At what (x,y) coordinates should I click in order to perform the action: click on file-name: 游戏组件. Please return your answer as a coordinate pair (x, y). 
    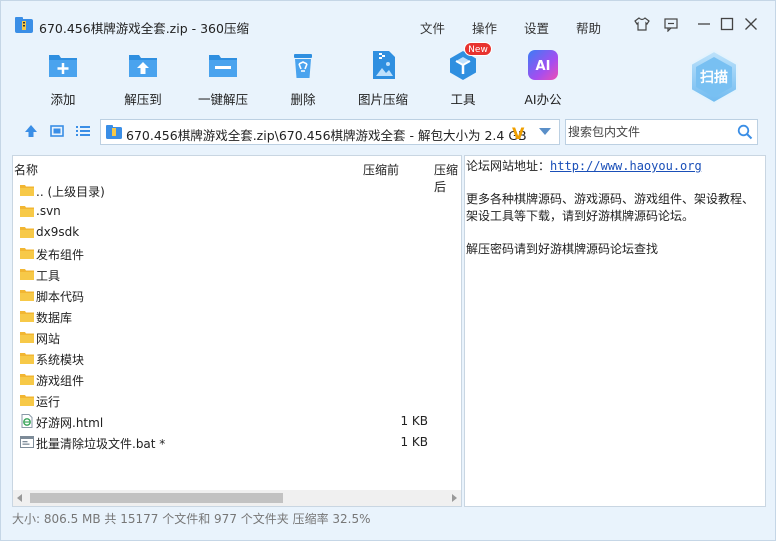
    Looking at the image, I should click on (60, 381).